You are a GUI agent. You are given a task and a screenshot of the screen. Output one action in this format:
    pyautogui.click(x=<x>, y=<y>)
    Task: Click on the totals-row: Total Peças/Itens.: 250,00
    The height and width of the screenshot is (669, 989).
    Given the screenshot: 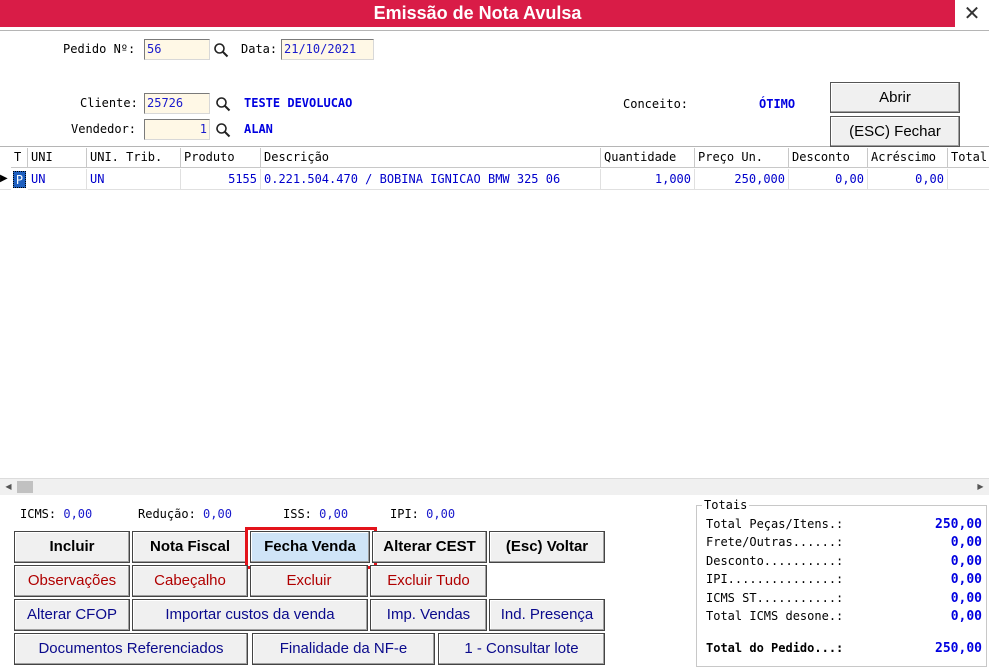 What is the action you would take?
    pyautogui.click(x=844, y=525)
    